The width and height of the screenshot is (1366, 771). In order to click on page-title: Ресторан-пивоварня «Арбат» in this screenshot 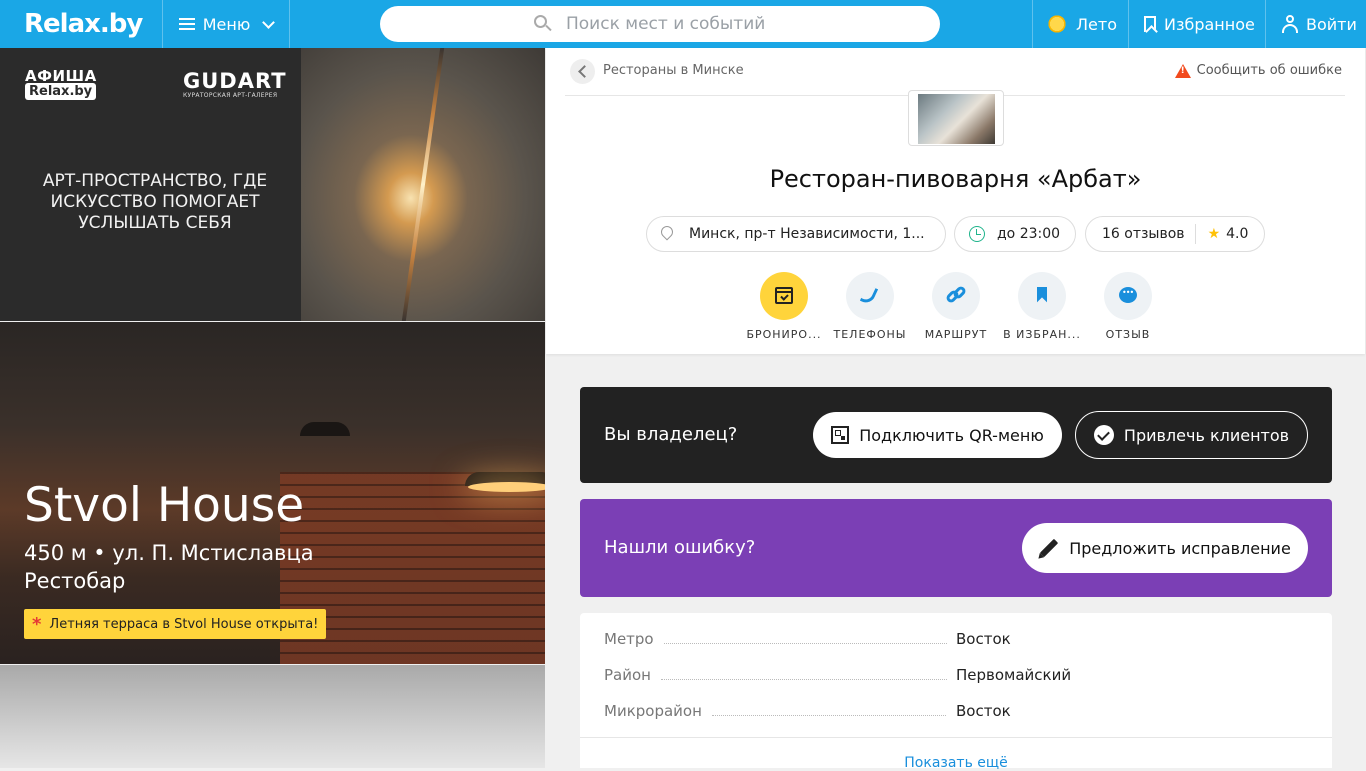, I will do `click(955, 179)`.